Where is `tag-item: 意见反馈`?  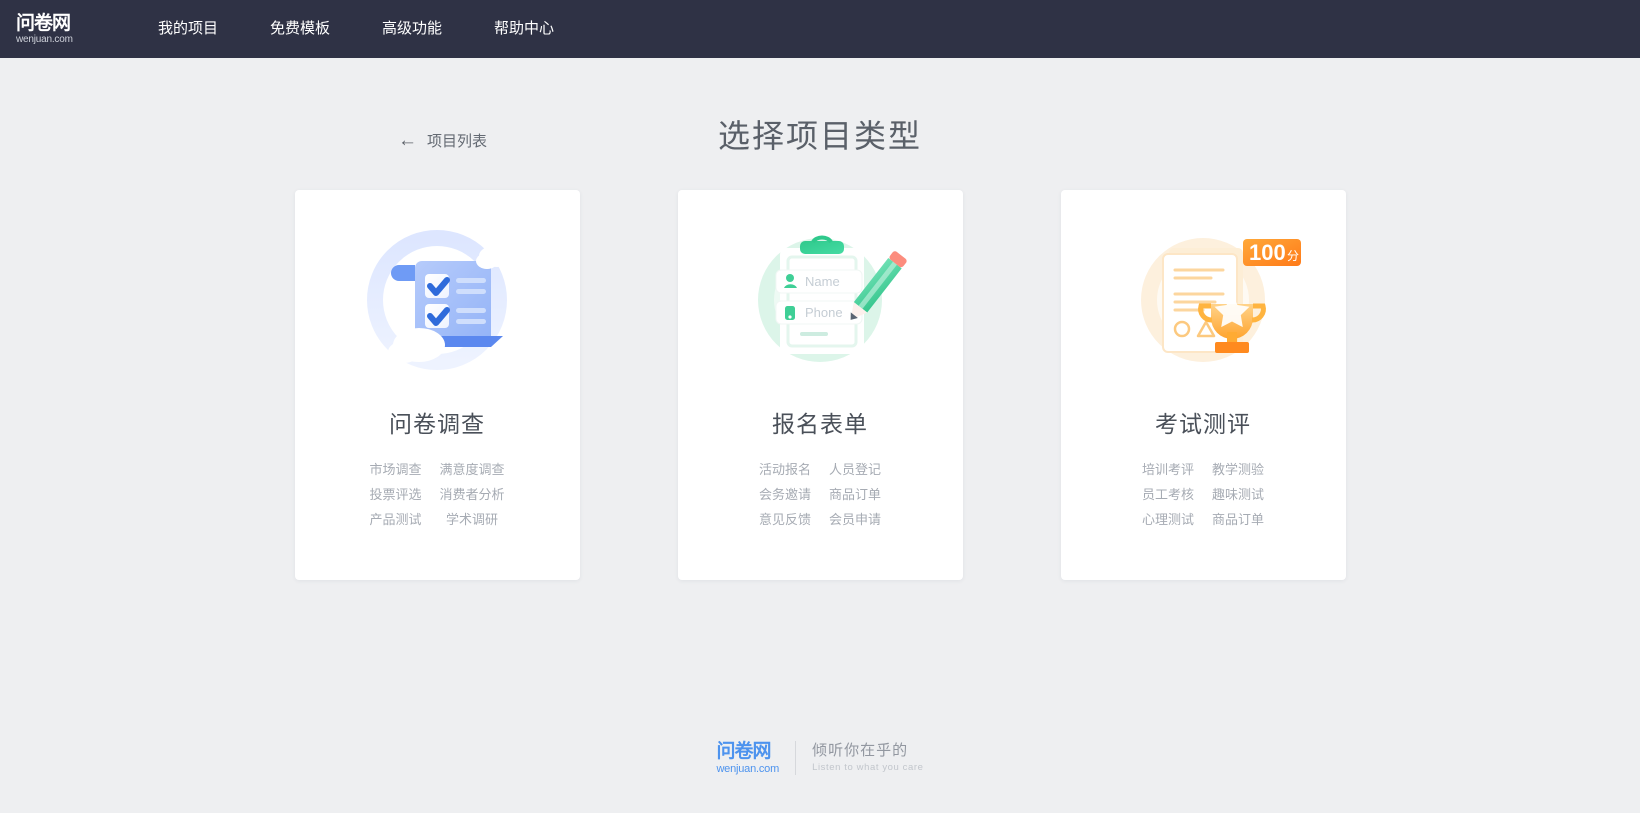
tag-item: 意见反馈 is located at coordinates (785, 518).